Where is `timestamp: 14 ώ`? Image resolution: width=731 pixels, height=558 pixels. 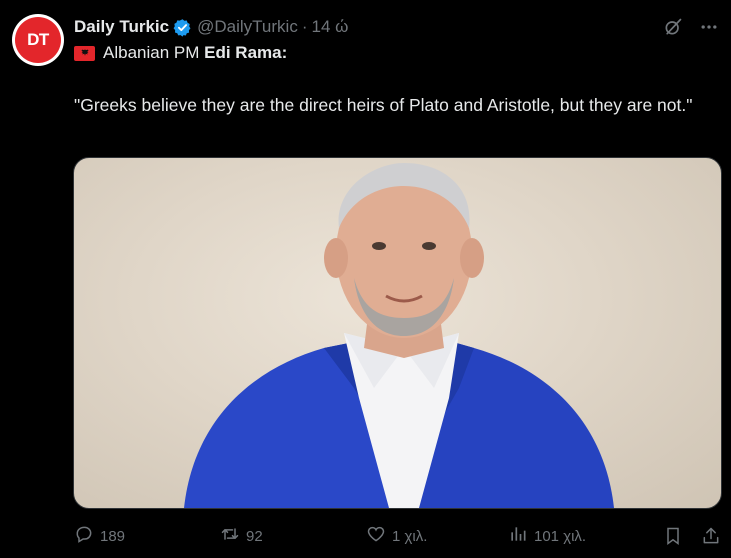
timestamp: 14 ώ is located at coordinates (330, 27).